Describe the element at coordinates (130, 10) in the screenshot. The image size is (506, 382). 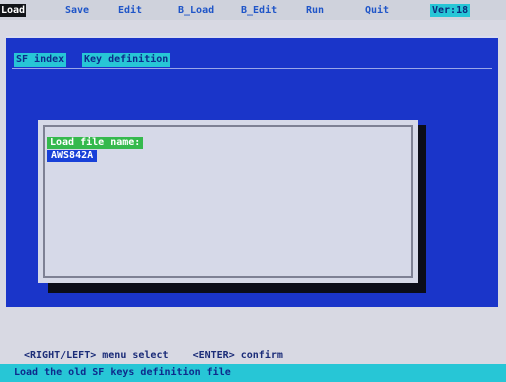
I see `menu-edit: Edit` at that location.